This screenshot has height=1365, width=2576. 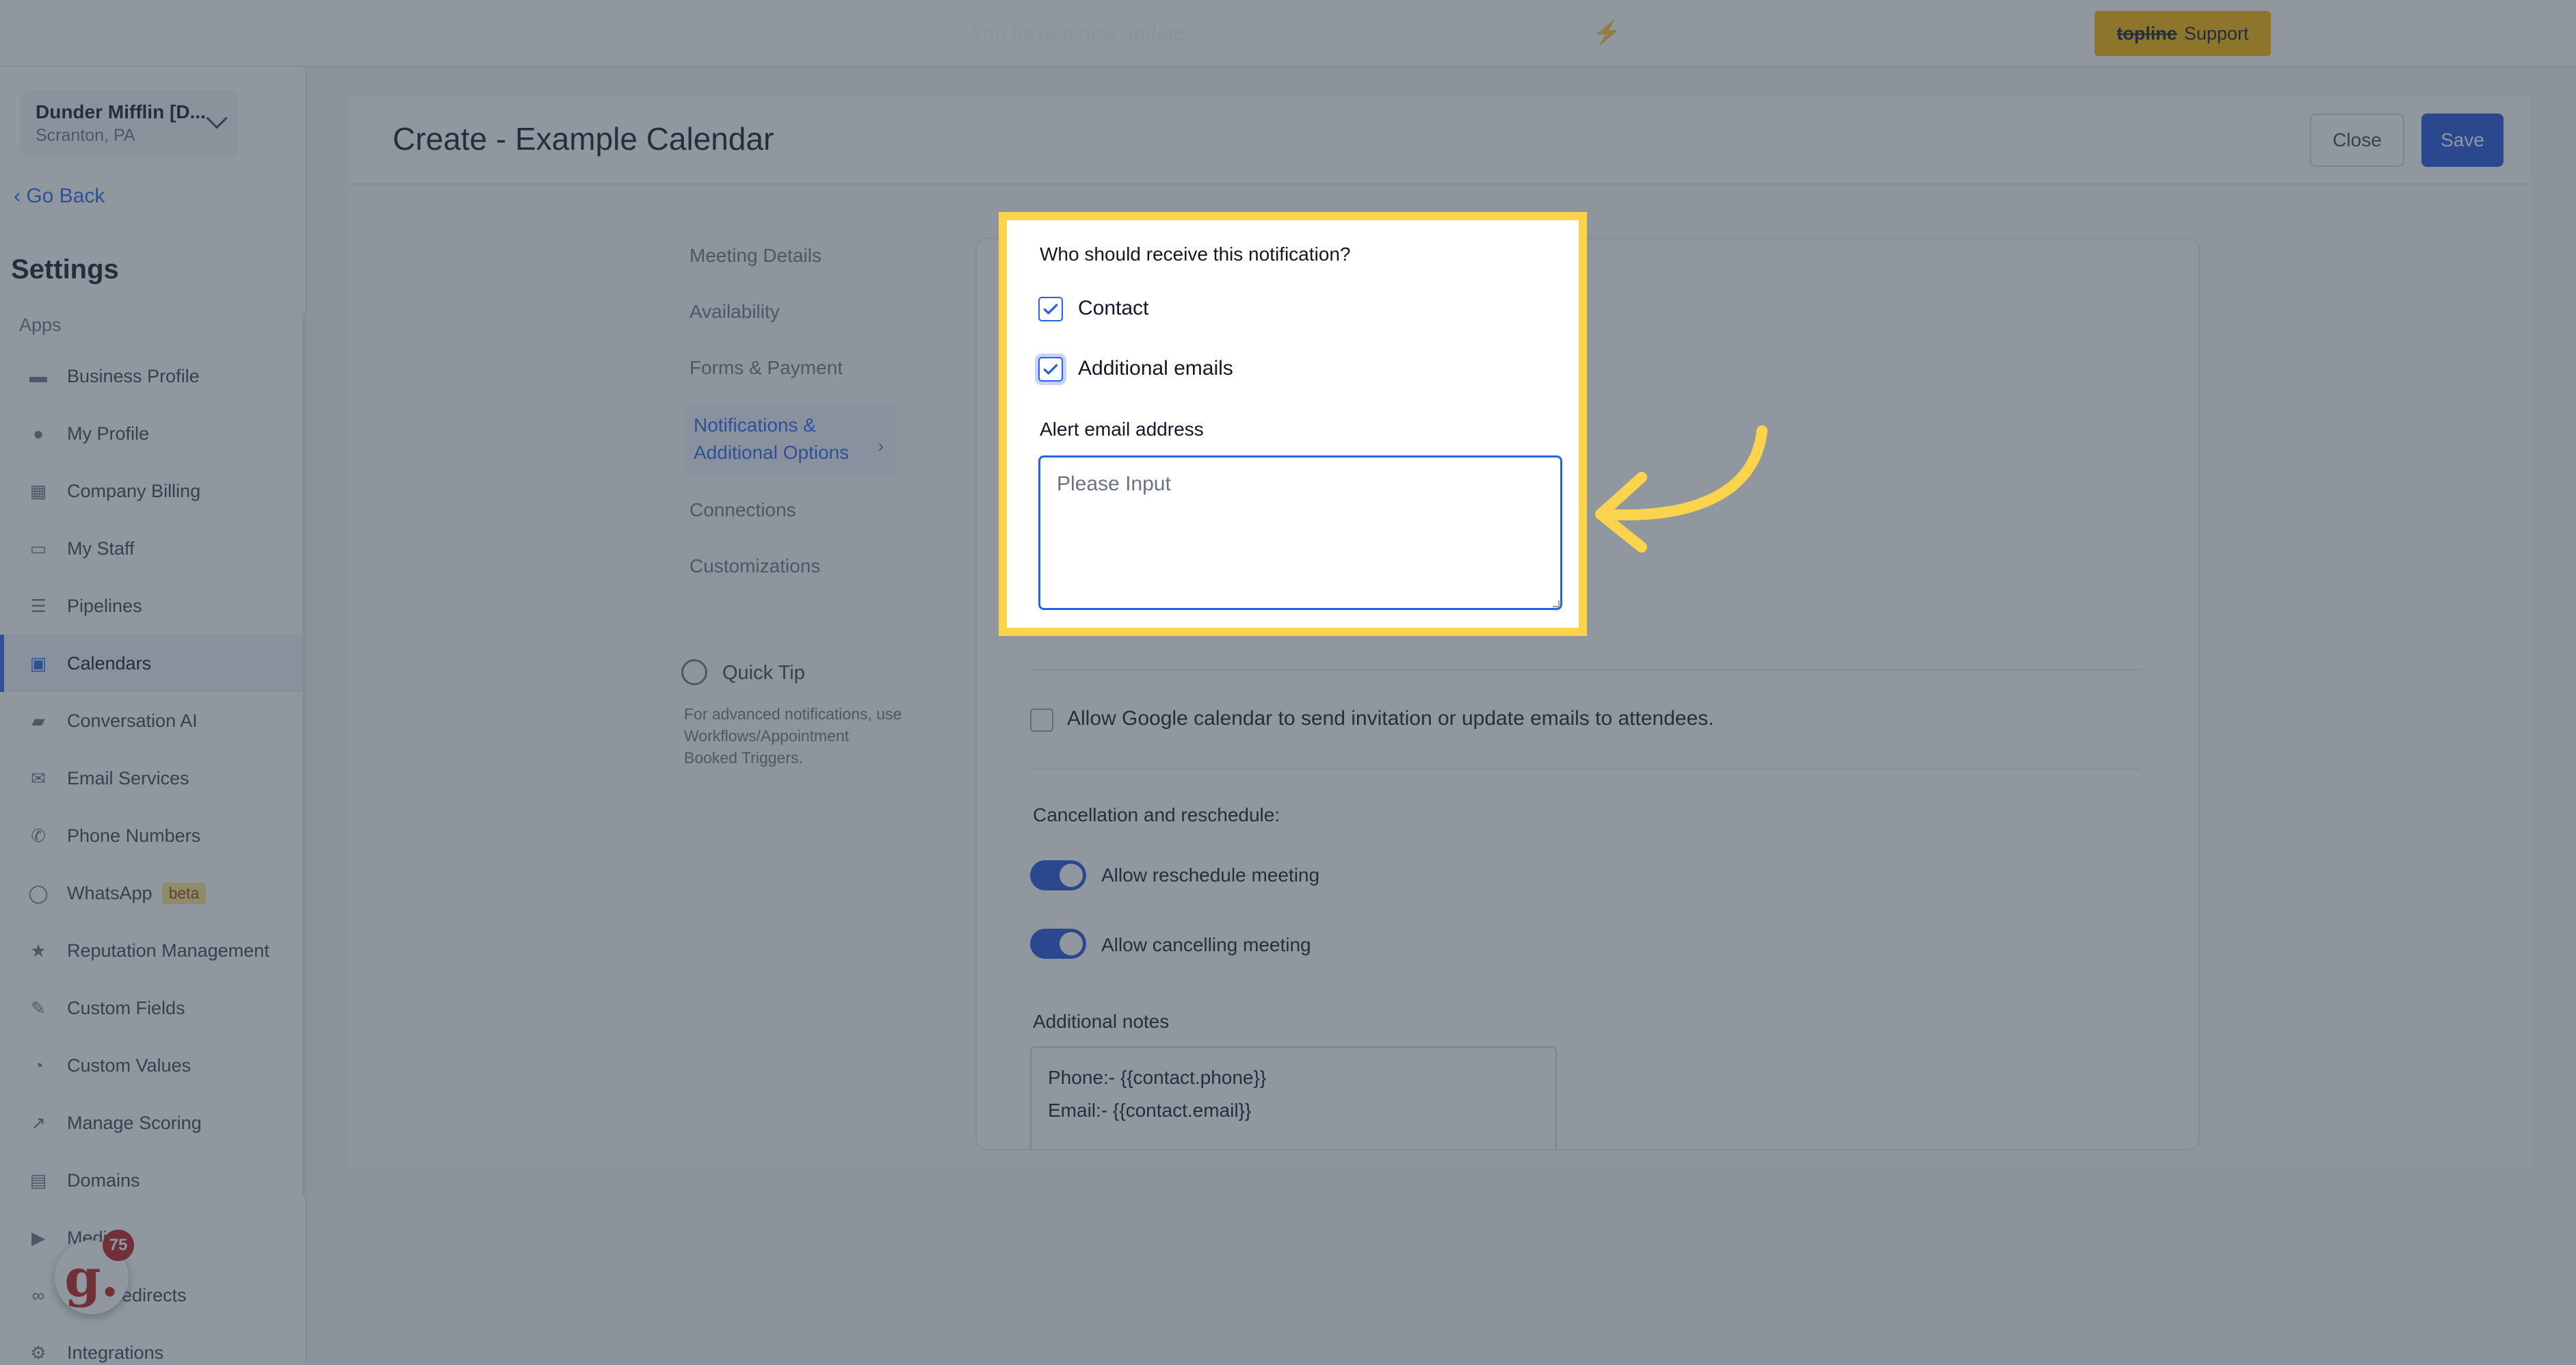 What do you see at coordinates (772, 452) in the screenshot?
I see `subnav-notifications-line2: Additional Options` at bounding box center [772, 452].